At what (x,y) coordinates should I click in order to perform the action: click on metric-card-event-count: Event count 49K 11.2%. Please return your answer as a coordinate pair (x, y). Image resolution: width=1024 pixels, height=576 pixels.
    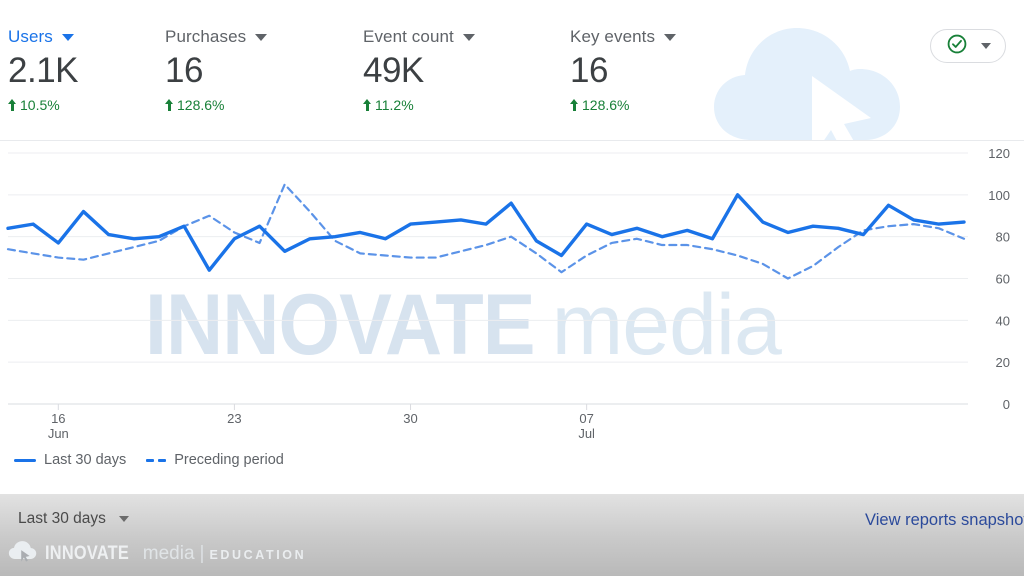
    Looking at the image, I should click on (419, 70).